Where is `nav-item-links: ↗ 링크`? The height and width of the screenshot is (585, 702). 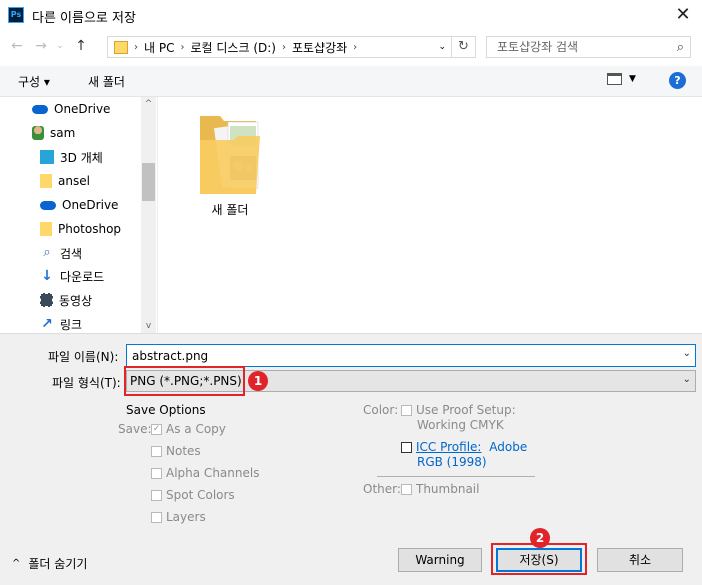
nav-item-links: ↗ 링크 is located at coordinates (61, 324).